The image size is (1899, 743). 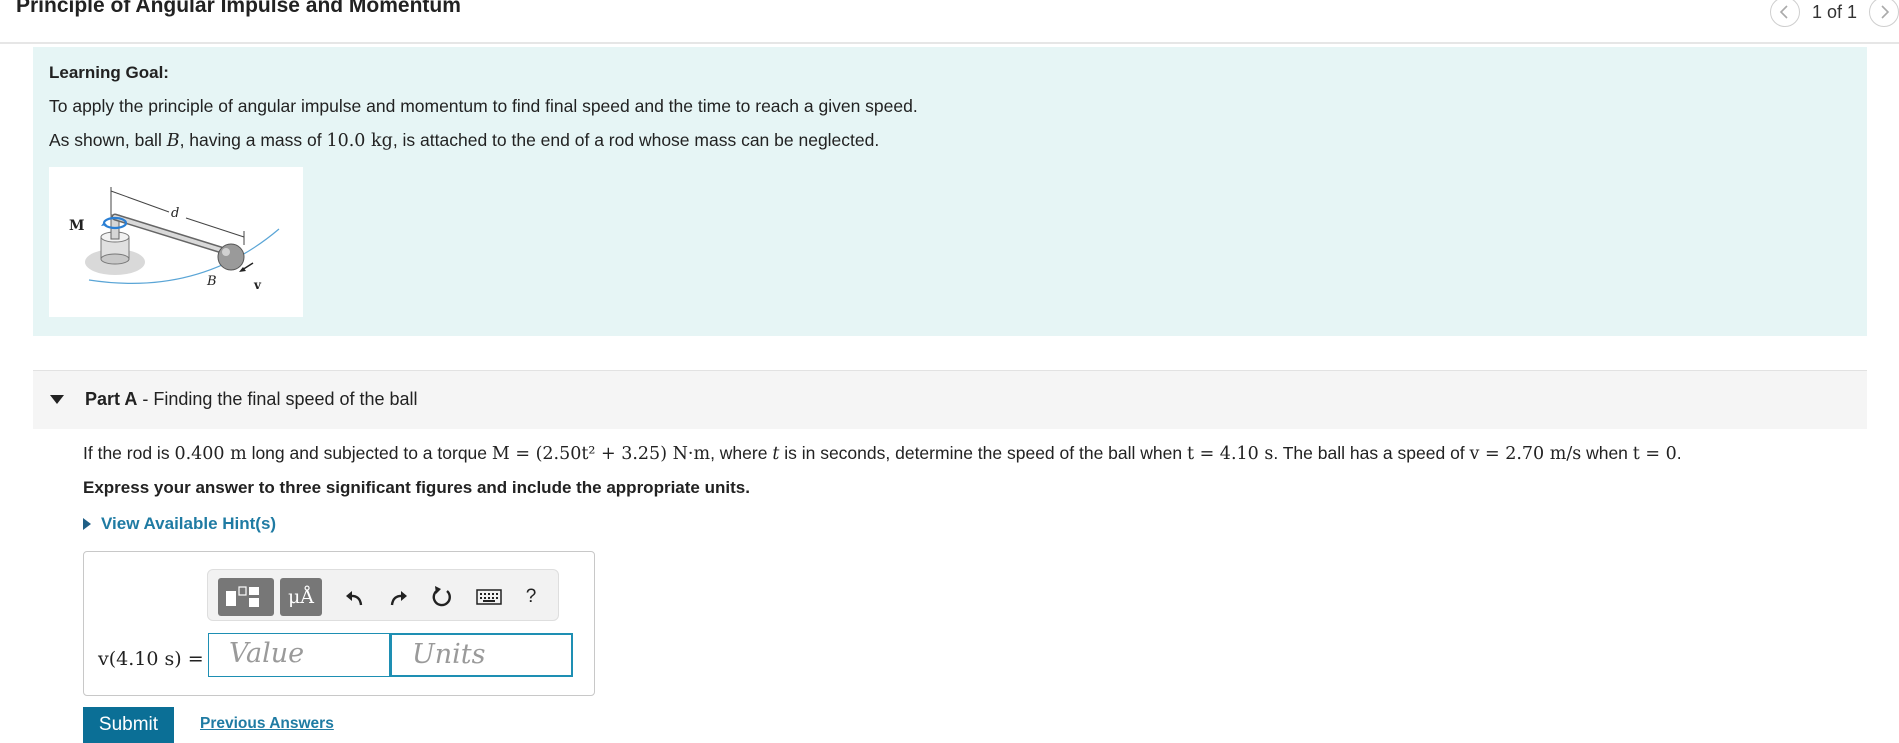 What do you see at coordinates (242, 596) in the screenshot?
I see `templates-icon` at bounding box center [242, 596].